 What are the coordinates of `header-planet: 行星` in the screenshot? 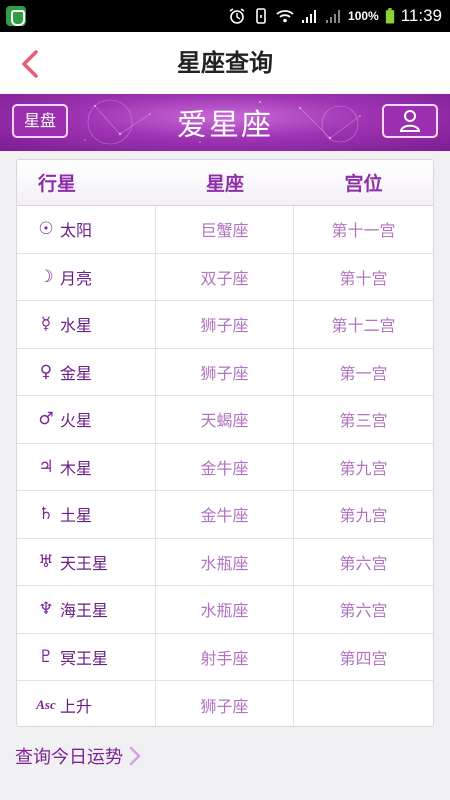 It's located at (57, 184).